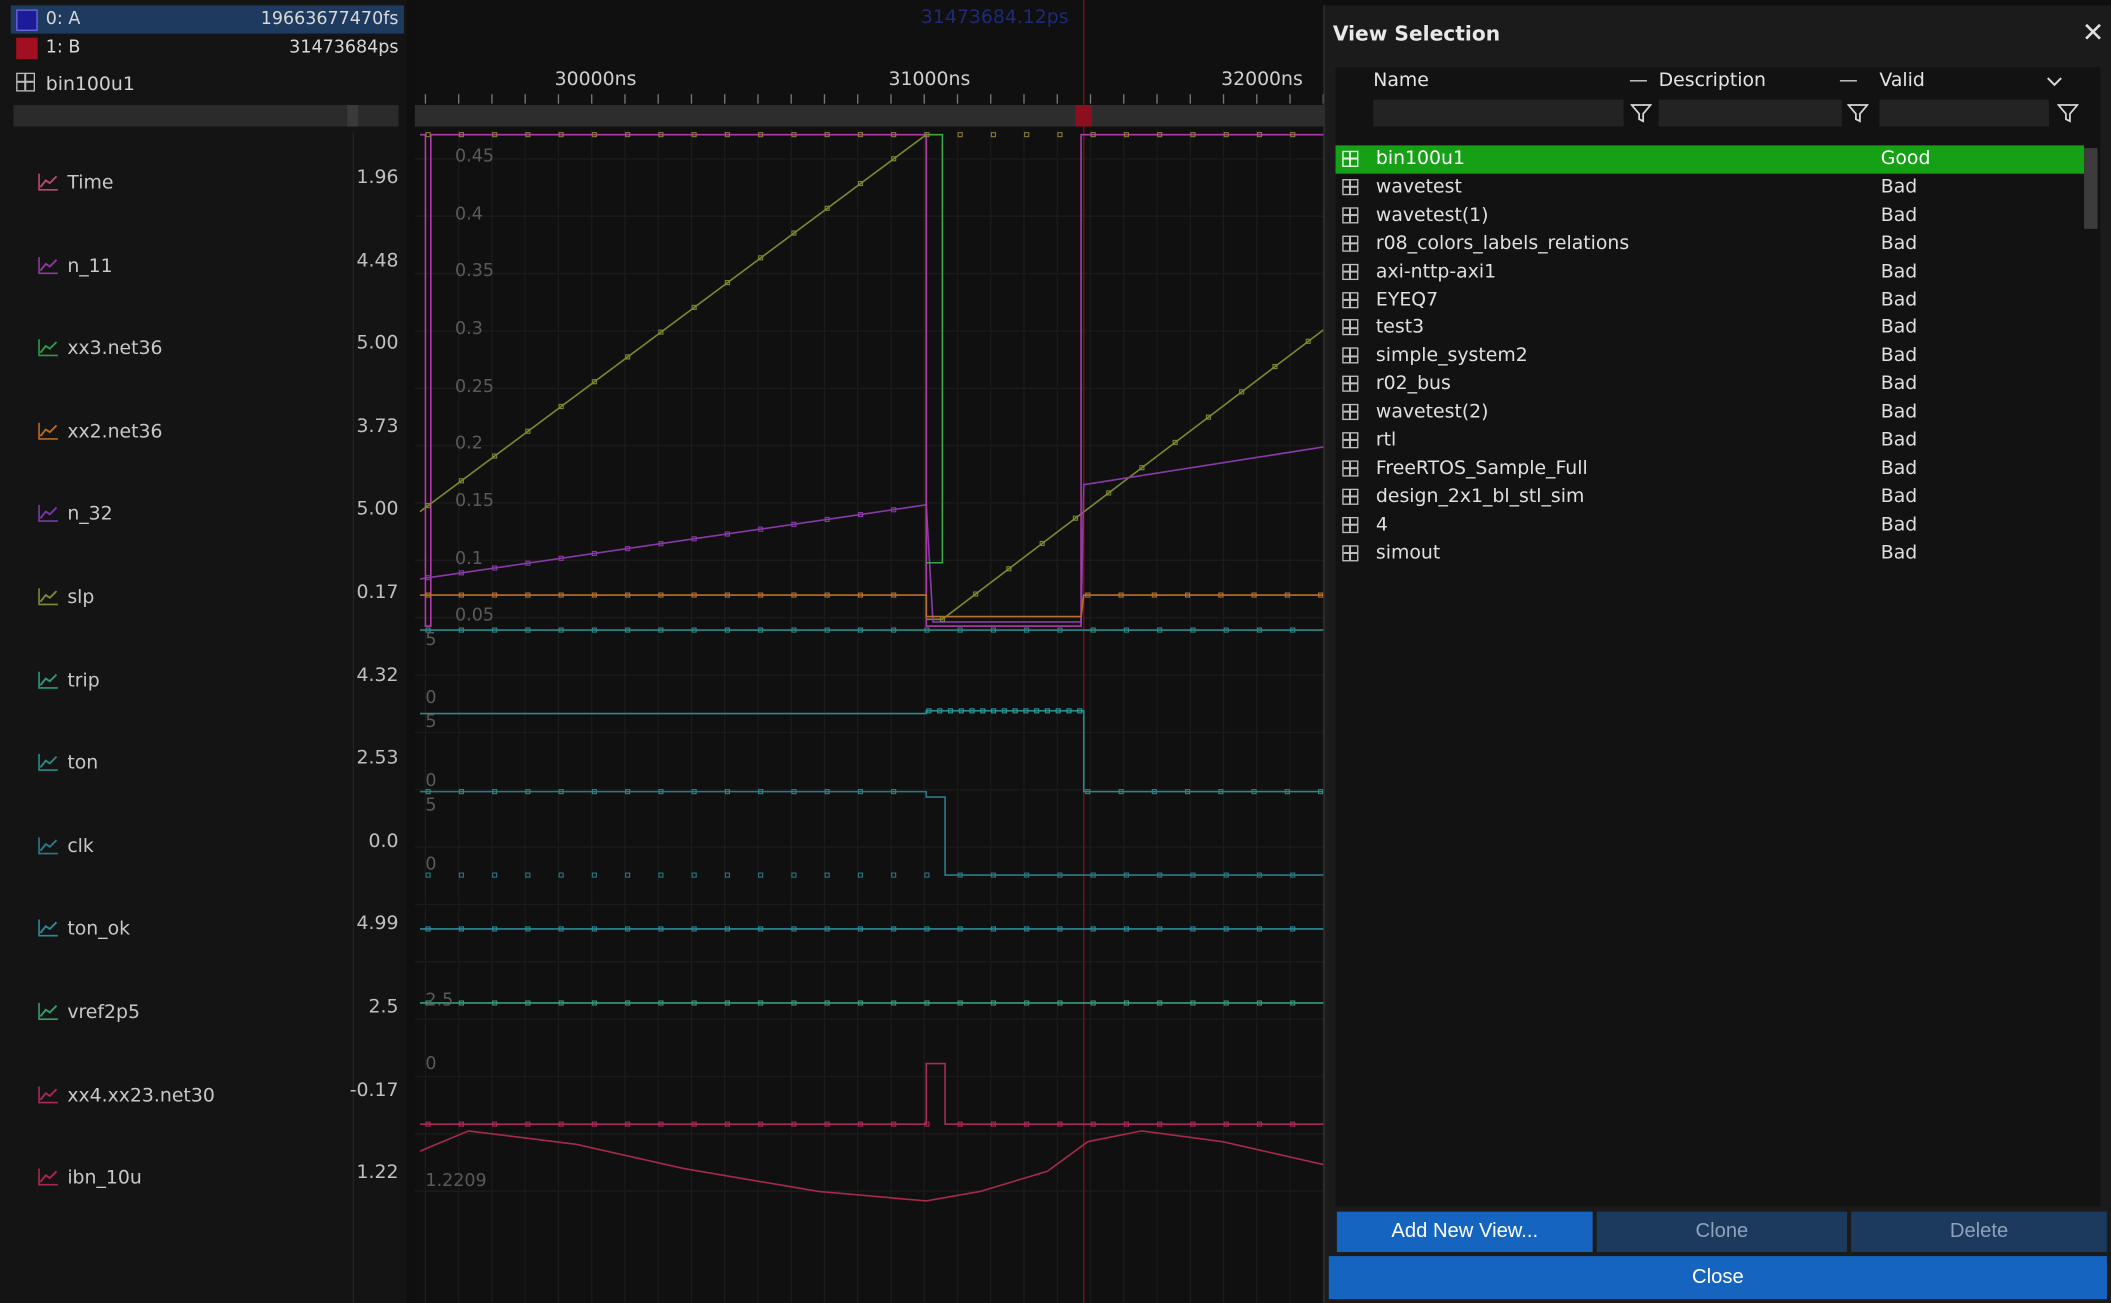  Describe the element at coordinates (469, 214) in the screenshot. I see `y-axis-label: 0.4` at that location.